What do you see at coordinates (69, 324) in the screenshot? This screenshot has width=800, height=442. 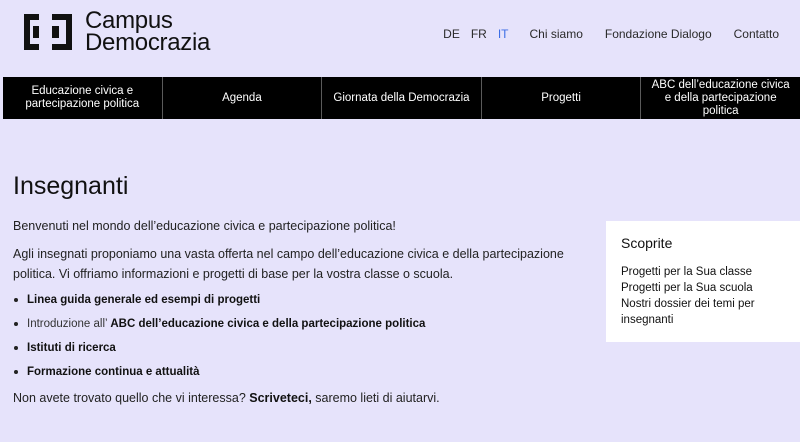 I see `list-item-prefix: Introduzione all’` at bounding box center [69, 324].